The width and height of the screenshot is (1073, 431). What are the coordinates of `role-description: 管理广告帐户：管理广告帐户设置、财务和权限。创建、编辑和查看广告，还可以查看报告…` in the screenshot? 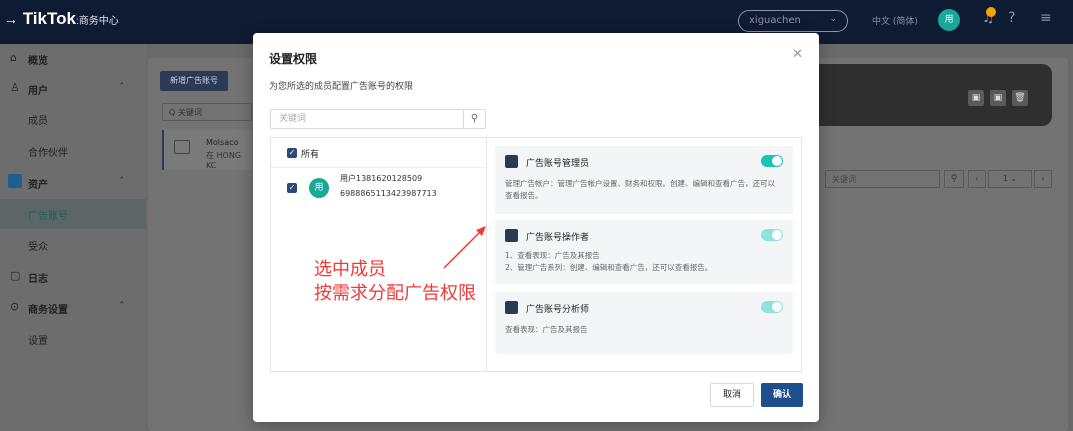 It's located at (640, 189).